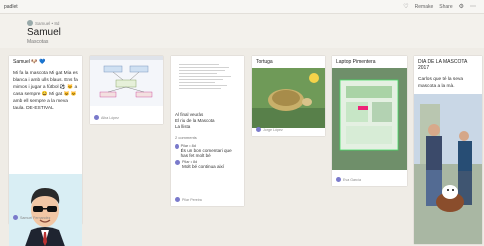 This screenshot has width=484, height=246. What do you see at coordinates (441, 83) in the screenshot?
I see `post-text: Carlos que té la seva mascota a la mà.` at bounding box center [441, 83].